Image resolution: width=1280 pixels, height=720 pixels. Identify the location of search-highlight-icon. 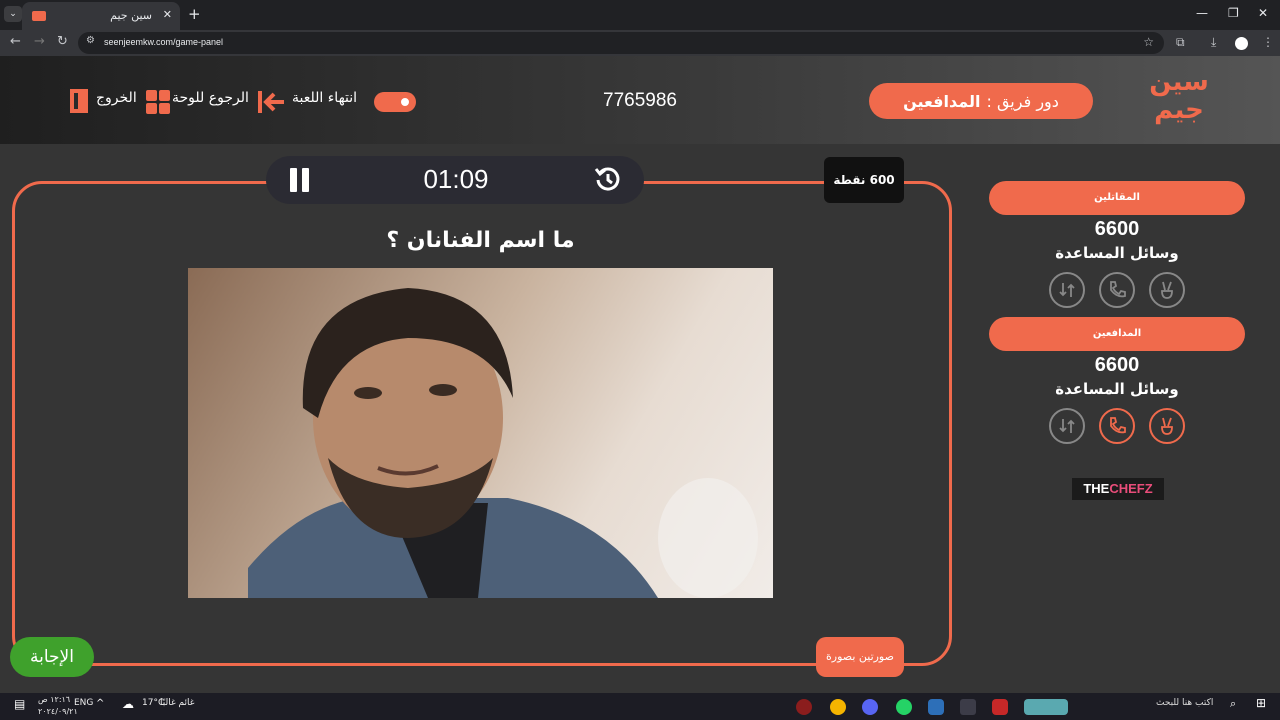
(1046, 707).